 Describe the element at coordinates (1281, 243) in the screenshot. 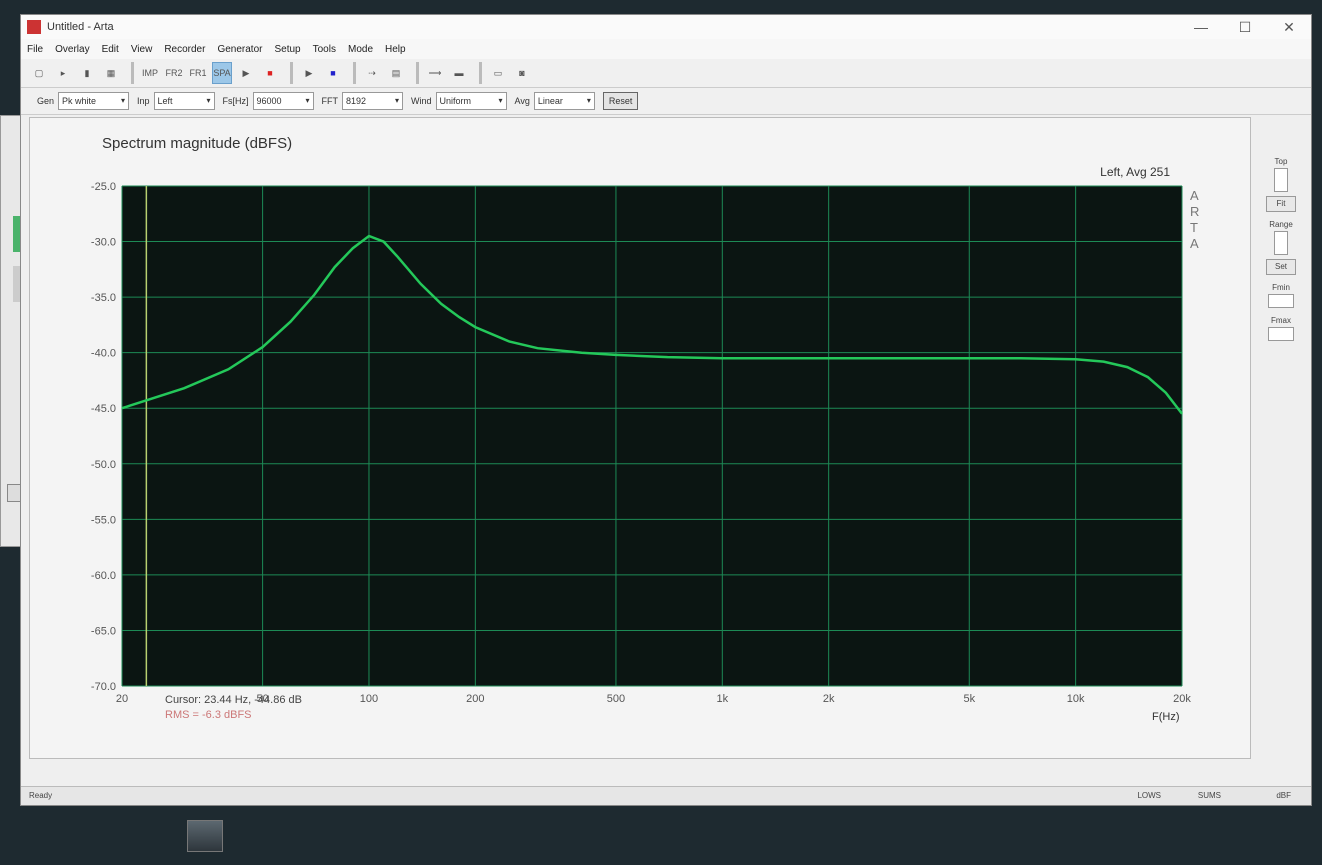

I see `range-spinner` at that location.